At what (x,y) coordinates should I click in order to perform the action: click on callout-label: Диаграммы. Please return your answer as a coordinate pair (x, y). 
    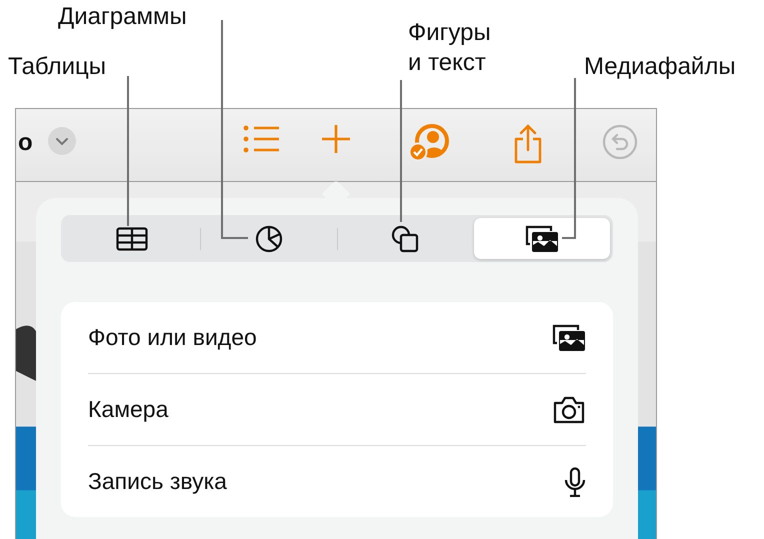
    Looking at the image, I should click on (122, 17).